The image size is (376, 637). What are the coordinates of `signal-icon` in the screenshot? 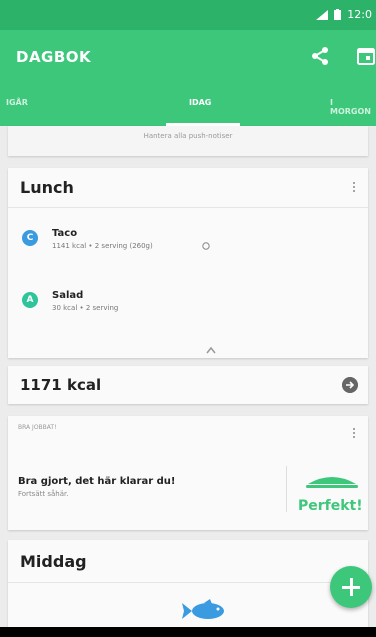 It's located at (322, 14).